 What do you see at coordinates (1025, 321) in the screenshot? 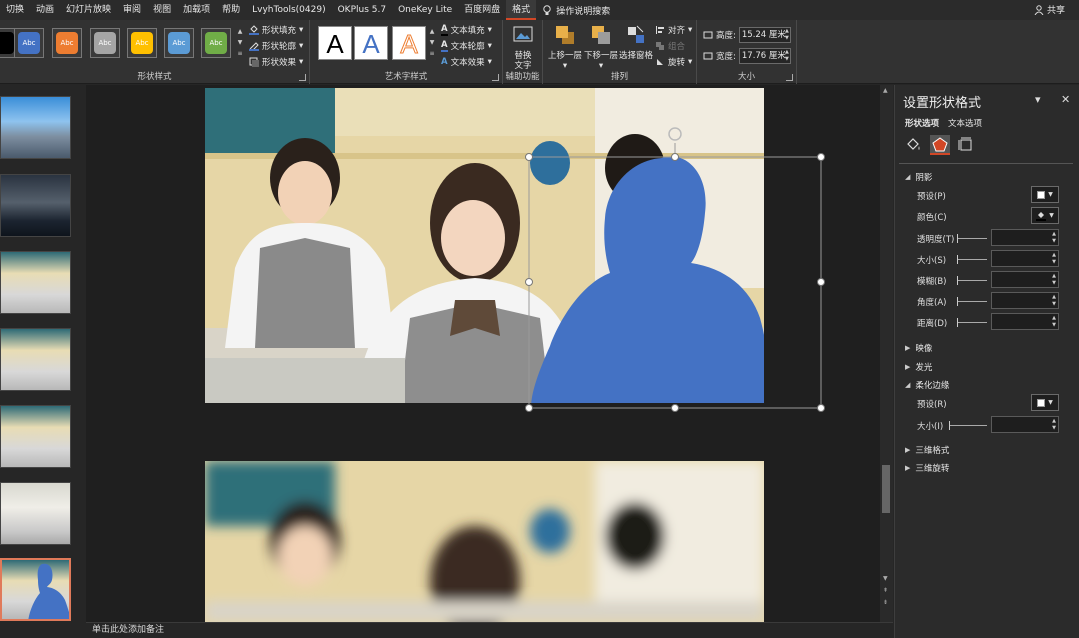
I see `distance-input: ▲ ▼` at bounding box center [1025, 321].